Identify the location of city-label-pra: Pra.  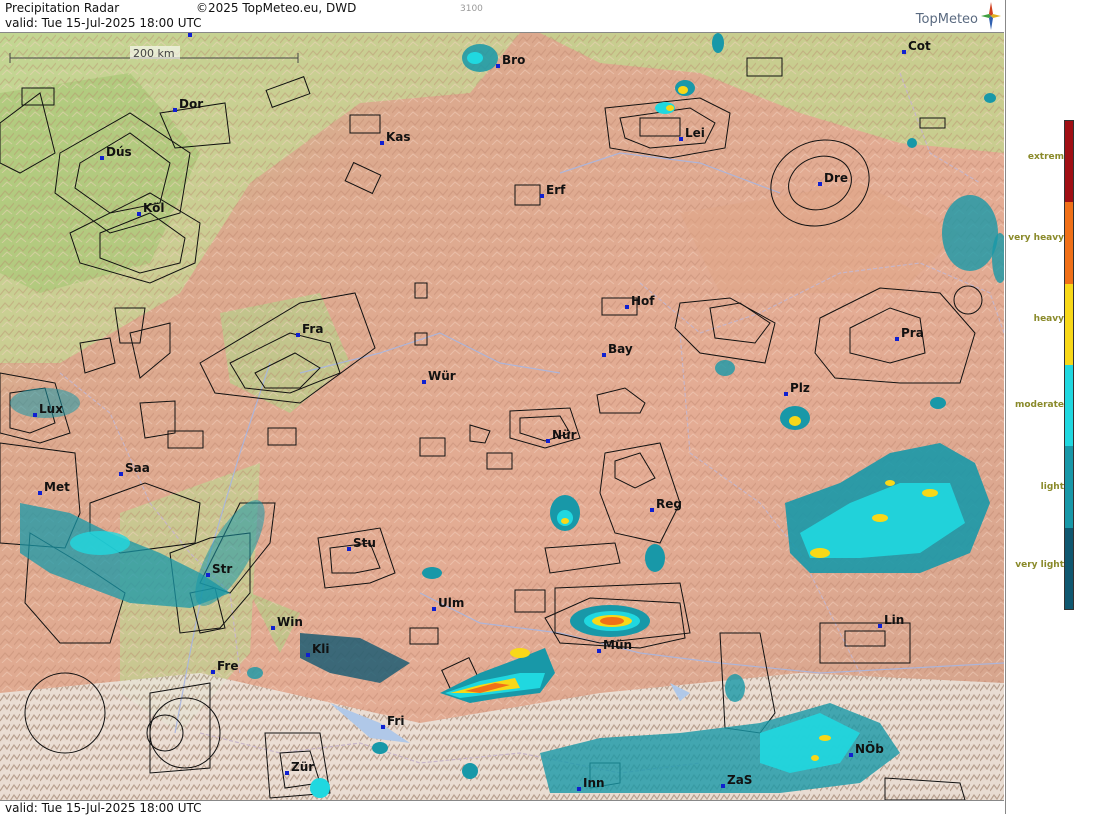
(912, 333).